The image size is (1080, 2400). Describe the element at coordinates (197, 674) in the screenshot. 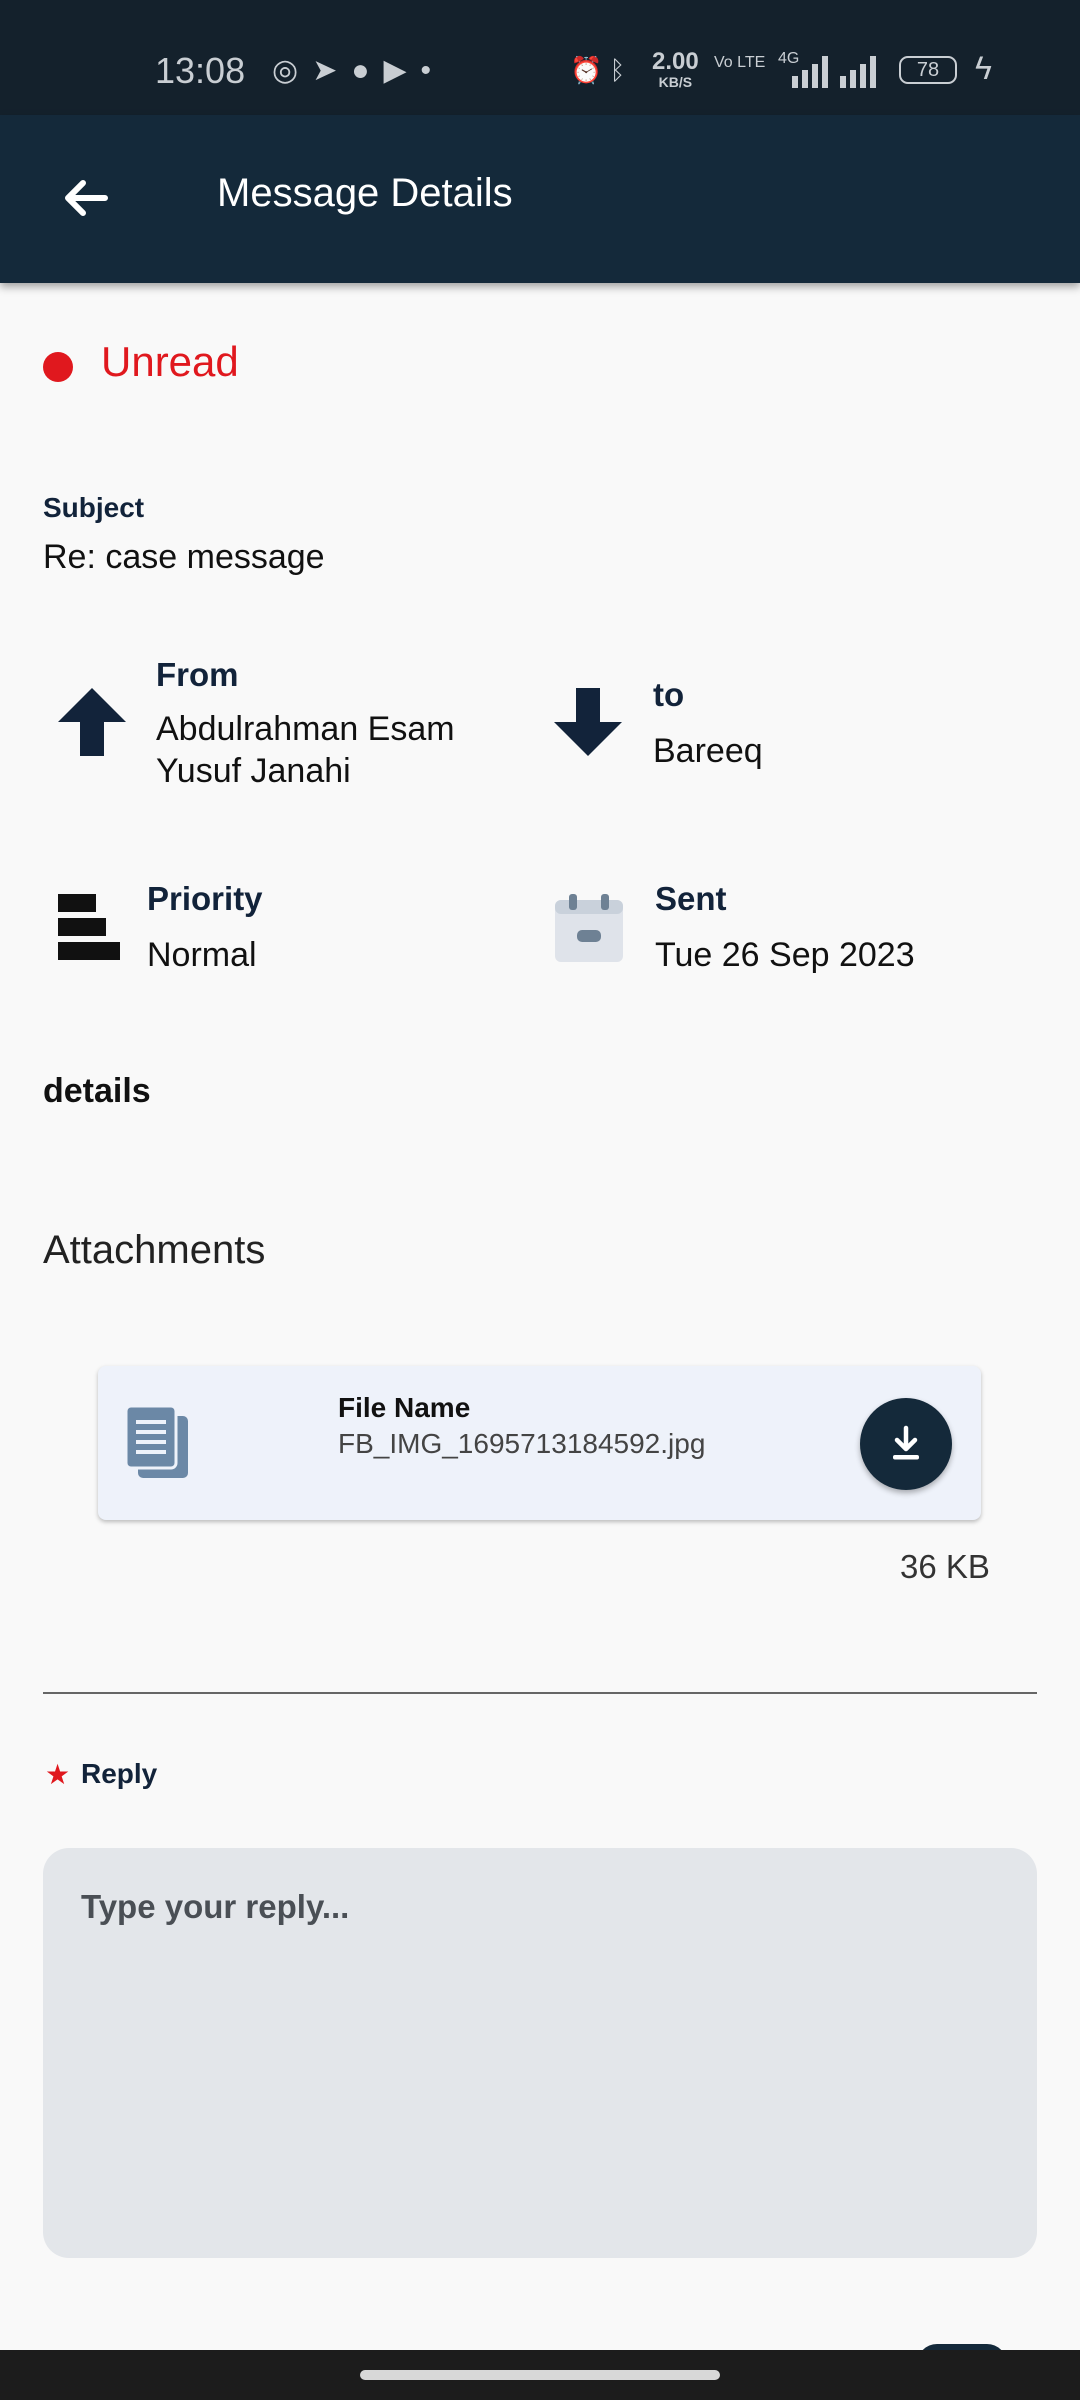

I see `from-label: From` at that location.